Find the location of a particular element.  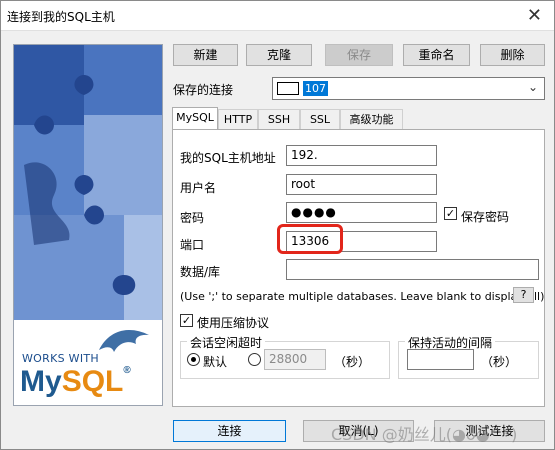

timeout-unit: （秒） is located at coordinates (352, 362).